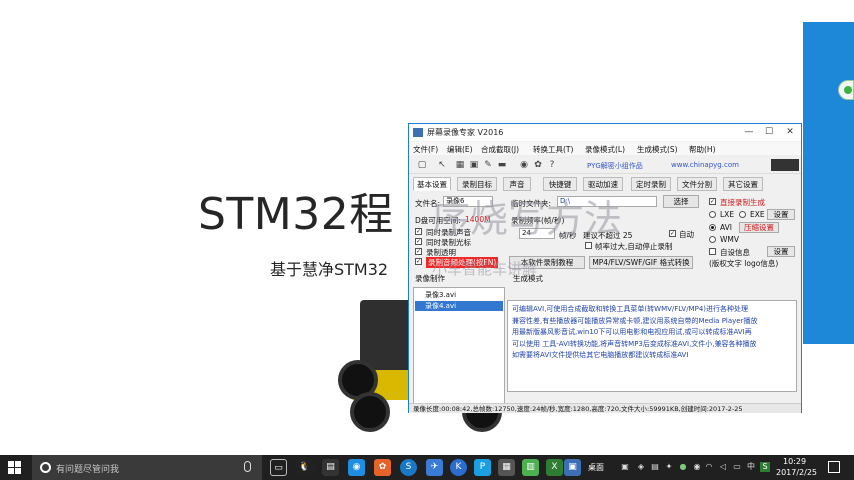  What do you see at coordinates (459, 306) in the screenshot?
I see `list-item: 录像4.avi` at bounding box center [459, 306].